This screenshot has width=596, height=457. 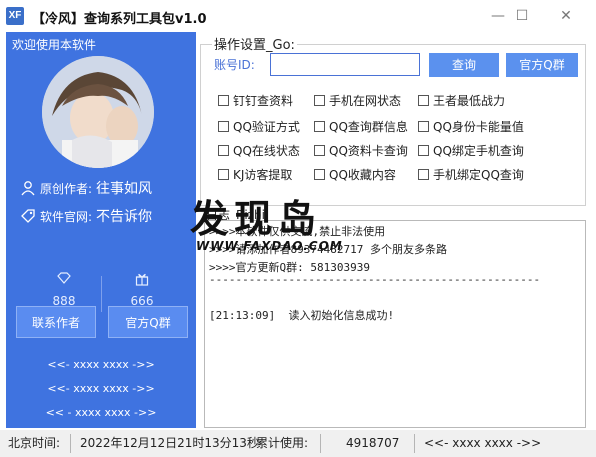 What do you see at coordinates (357, 100) in the screenshot?
I see `option-phone-online: 手机在网状态` at bounding box center [357, 100].